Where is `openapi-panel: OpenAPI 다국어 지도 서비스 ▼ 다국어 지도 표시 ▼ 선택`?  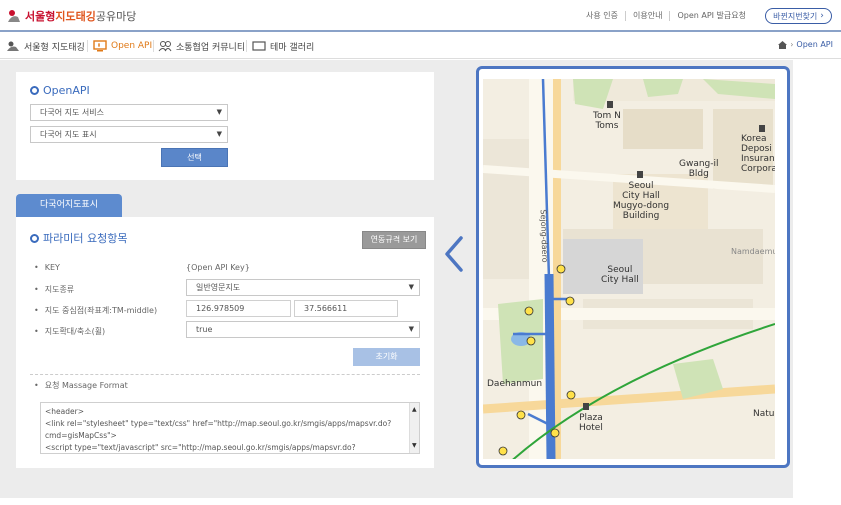 openapi-panel: OpenAPI 다국어 지도 서비스 ▼ 다국어 지도 표시 ▼ 선택 is located at coordinates (225, 126).